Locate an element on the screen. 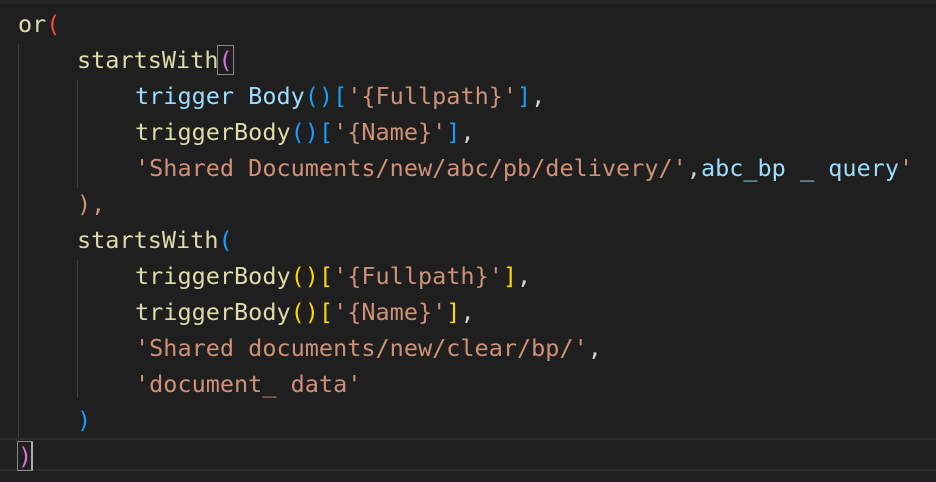 The height and width of the screenshot is (482, 936). function-name: or is located at coordinates (32, 24).